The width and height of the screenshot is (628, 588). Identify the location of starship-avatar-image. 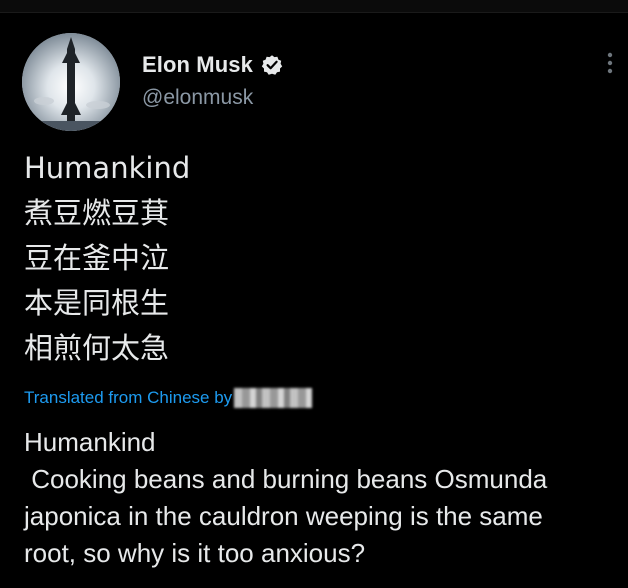
(71, 82).